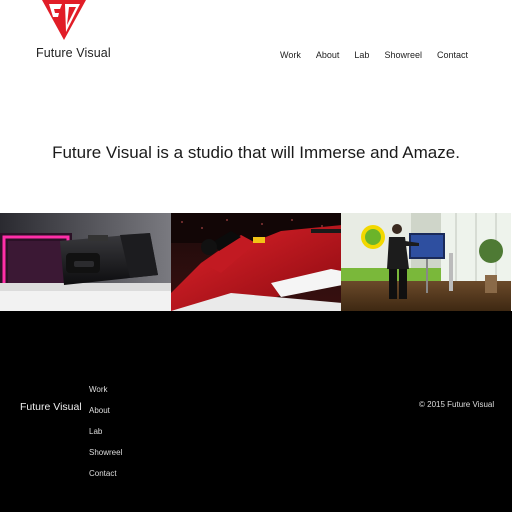 The image size is (512, 512). What do you see at coordinates (105, 478) in the screenshot?
I see `footer-nav-contact: Contact` at bounding box center [105, 478].